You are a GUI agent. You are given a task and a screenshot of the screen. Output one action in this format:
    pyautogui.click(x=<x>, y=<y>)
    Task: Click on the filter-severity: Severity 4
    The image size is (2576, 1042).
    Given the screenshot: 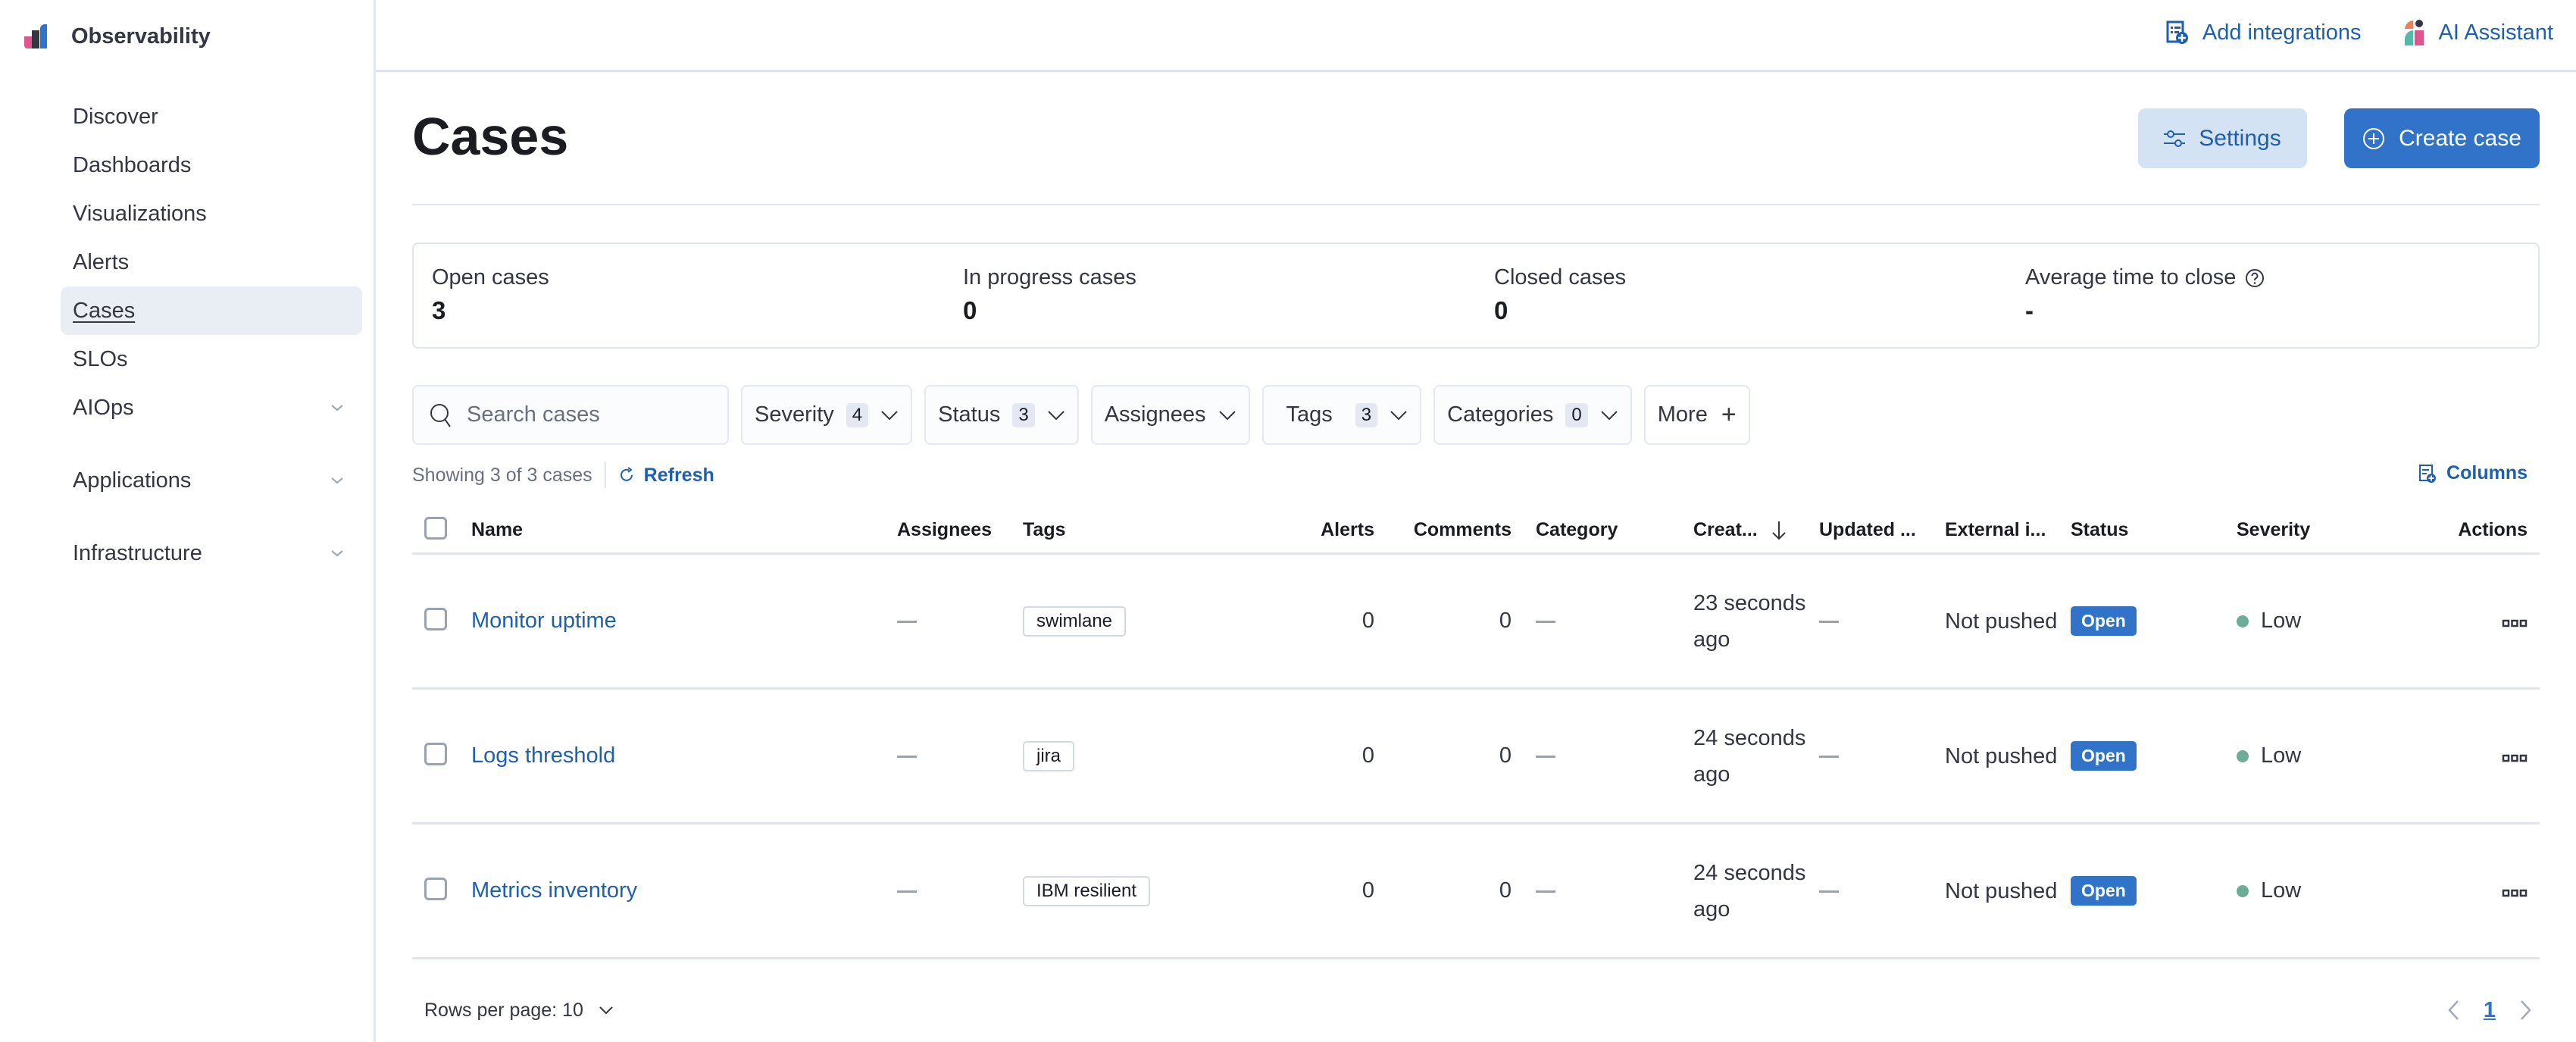 What is the action you would take?
    pyautogui.click(x=827, y=415)
    